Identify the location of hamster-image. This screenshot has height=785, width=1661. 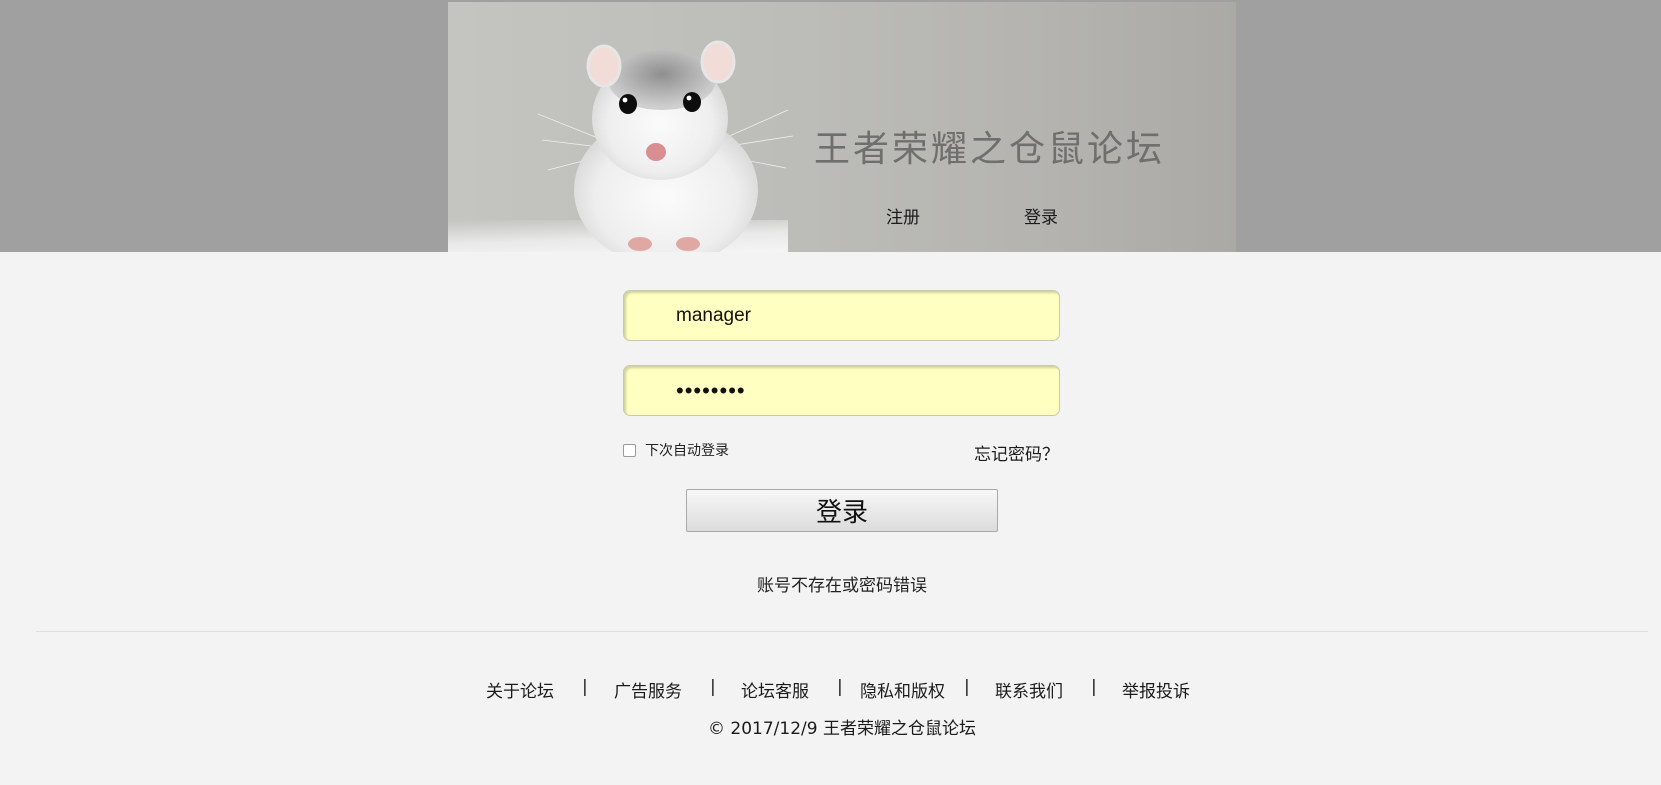
(666, 146).